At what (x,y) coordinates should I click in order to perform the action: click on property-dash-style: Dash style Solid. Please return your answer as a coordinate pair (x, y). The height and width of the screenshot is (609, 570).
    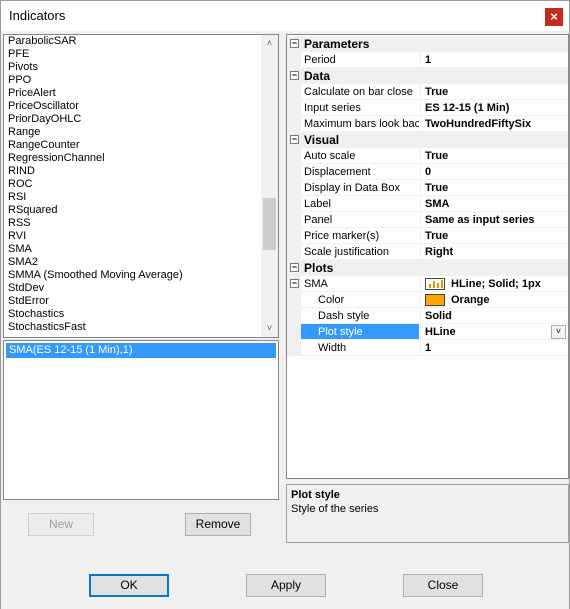
    Looking at the image, I should click on (427, 316).